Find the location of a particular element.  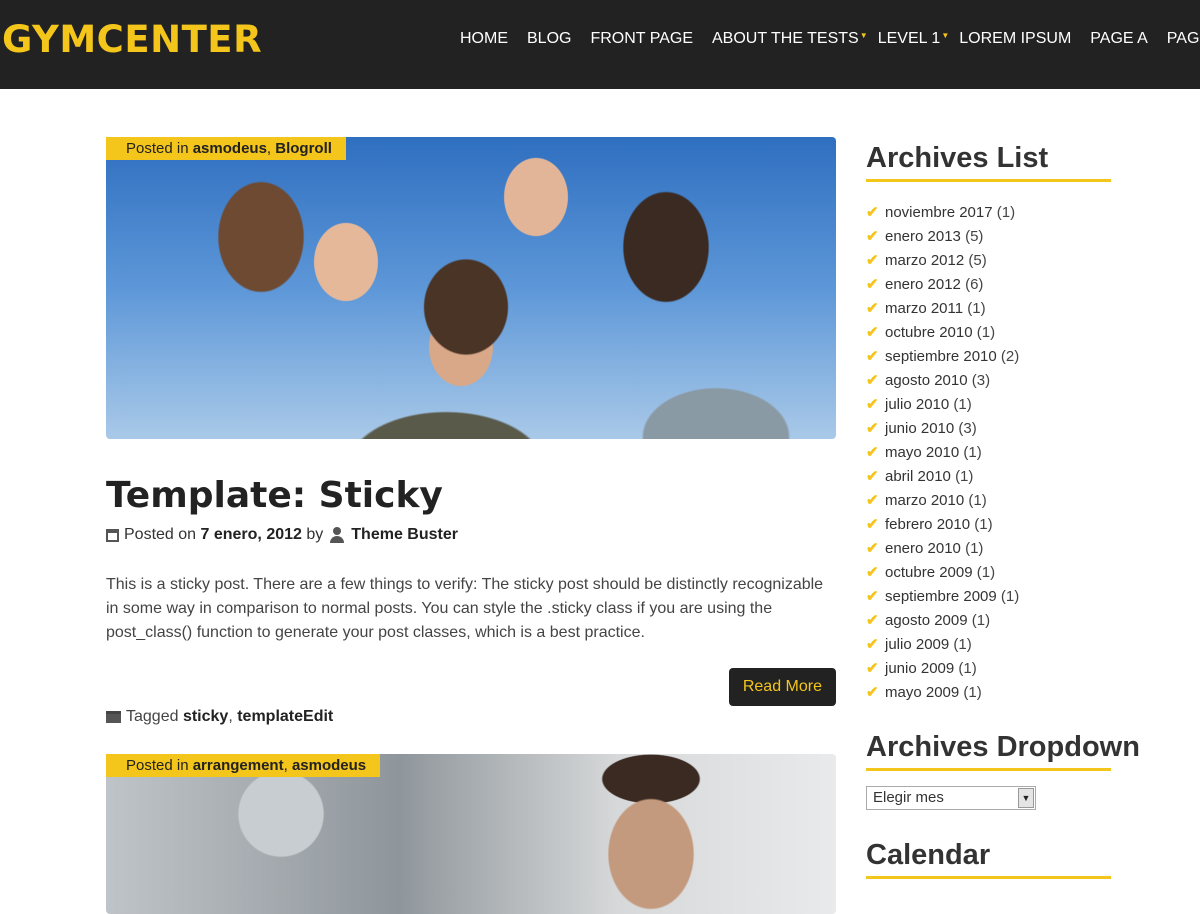

nav-item-page-b: PAGE B is located at coordinates (1183, 39).